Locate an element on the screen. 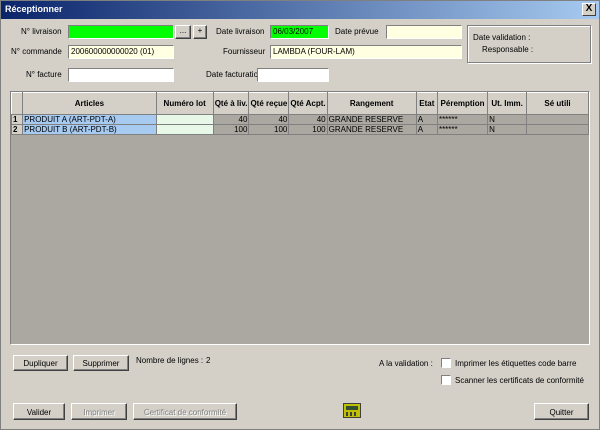  cell-qte-recue: 100 is located at coordinates (269, 129).